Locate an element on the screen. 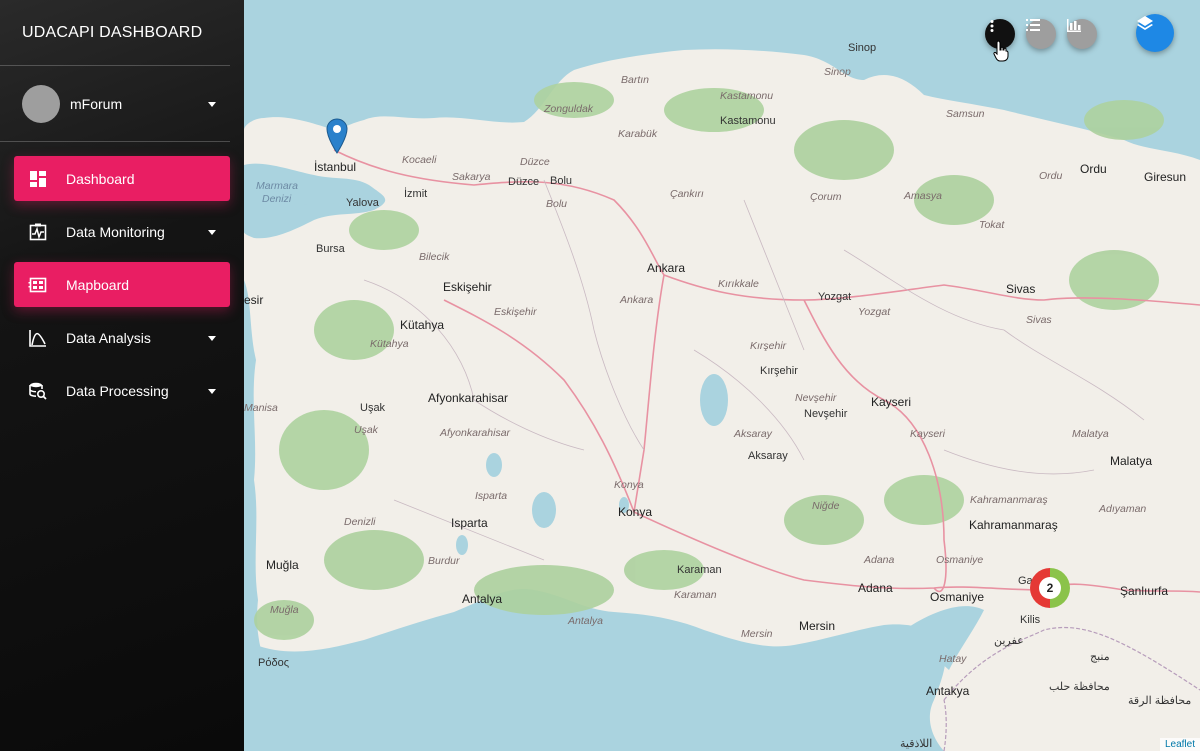 This screenshot has width=1200, height=751. map-label: Giresun is located at coordinates (1165, 177).